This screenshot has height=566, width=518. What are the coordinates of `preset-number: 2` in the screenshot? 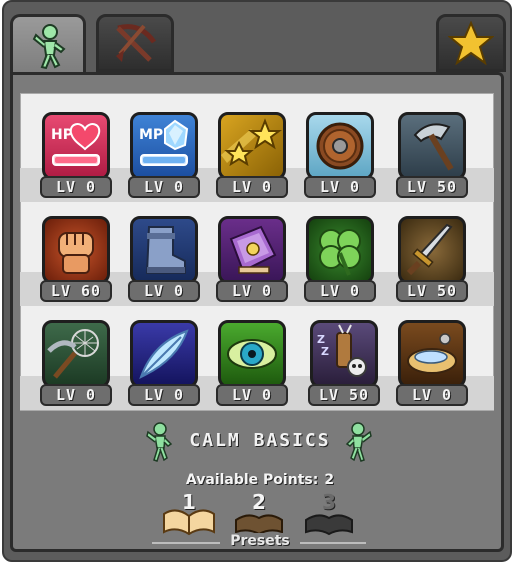 It's located at (259, 502).